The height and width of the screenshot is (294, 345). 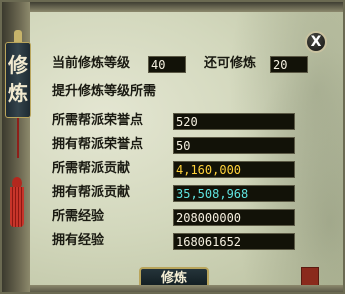 I want to click on required-contribution-label: 所需帮派贡献, so click(x=91, y=168).